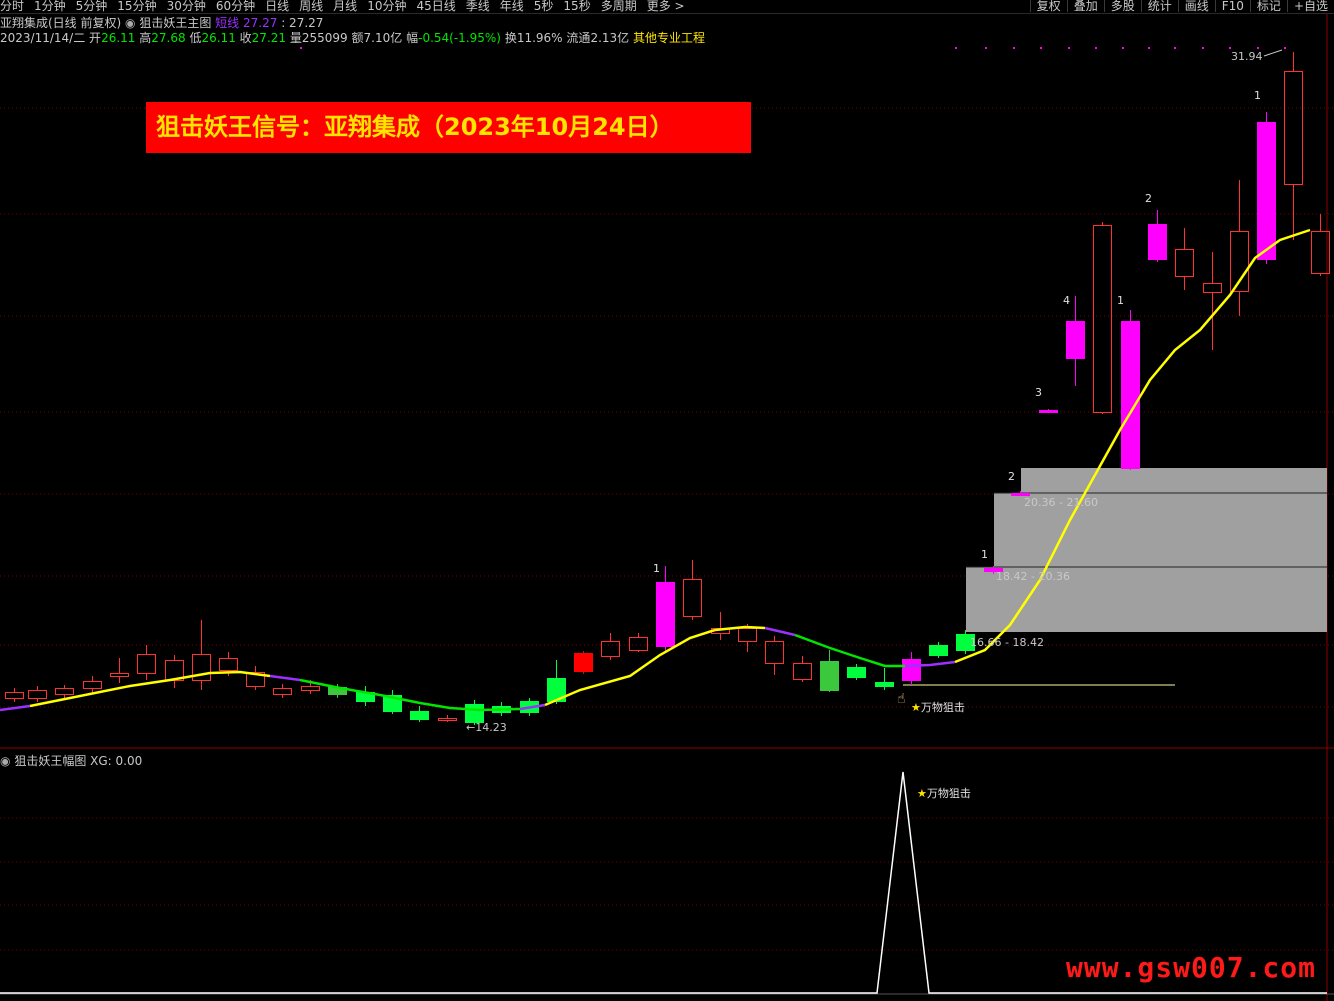 Image resolution: width=1334 pixels, height=1001 pixels. What do you see at coordinates (1066, 300) in the screenshot?
I see `count-label: 4` at bounding box center [1066, 300].